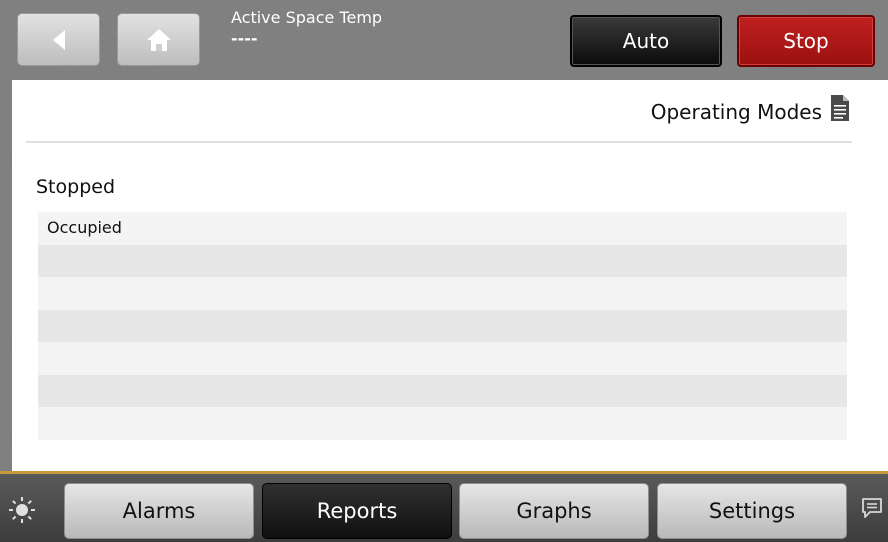  I want to click on document-icon, so click(840, 108).